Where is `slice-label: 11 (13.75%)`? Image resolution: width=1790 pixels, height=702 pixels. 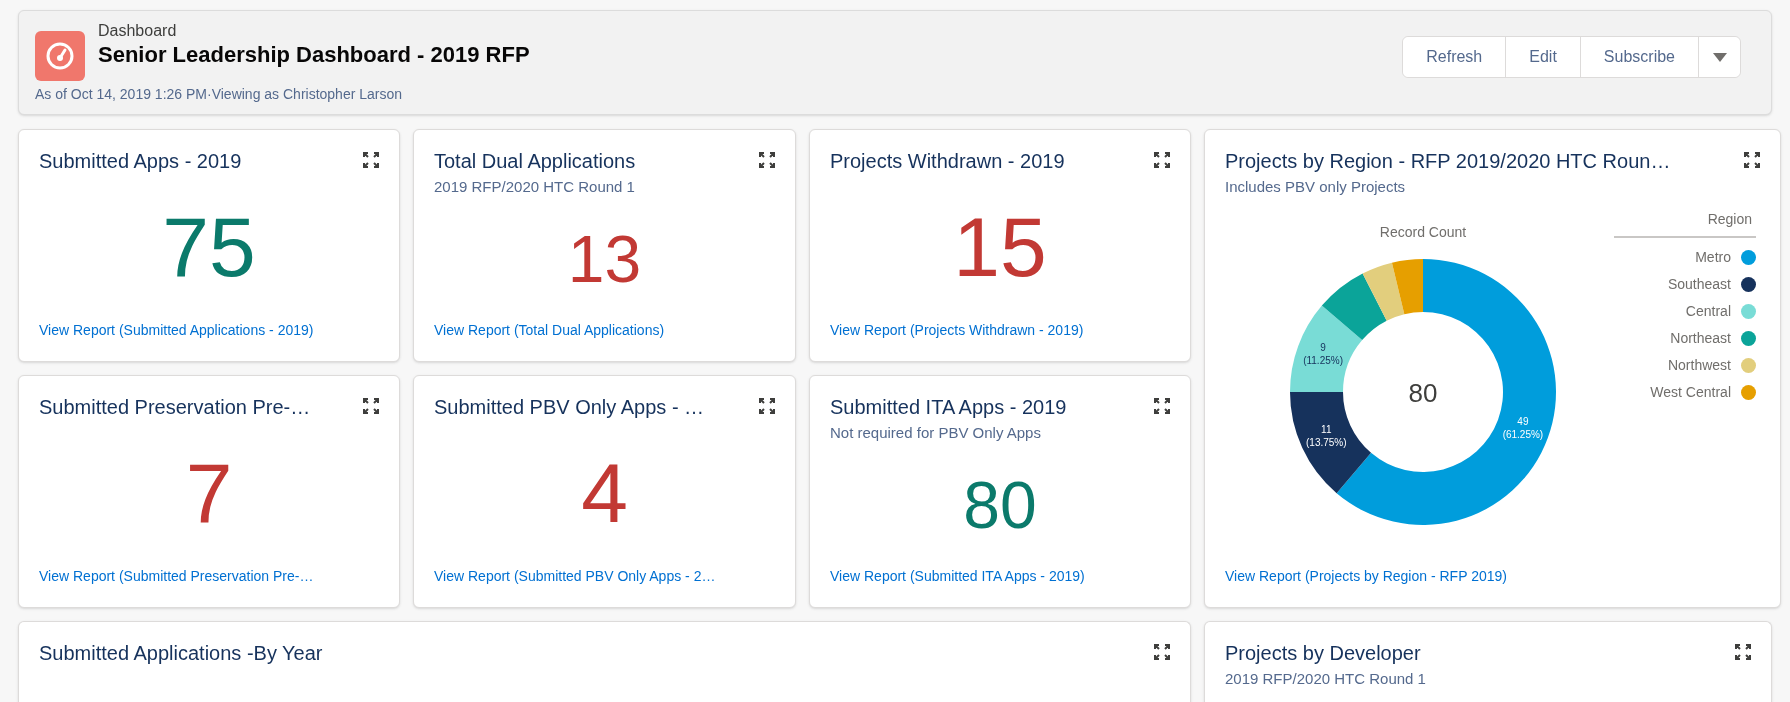
slice-label: 11 (13.75%) is located at coordinates (1326, 435).